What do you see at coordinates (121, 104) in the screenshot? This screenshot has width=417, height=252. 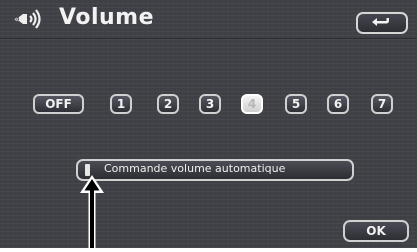 I see `volume-level-1-button: 1` at bounding box center [121, 104].